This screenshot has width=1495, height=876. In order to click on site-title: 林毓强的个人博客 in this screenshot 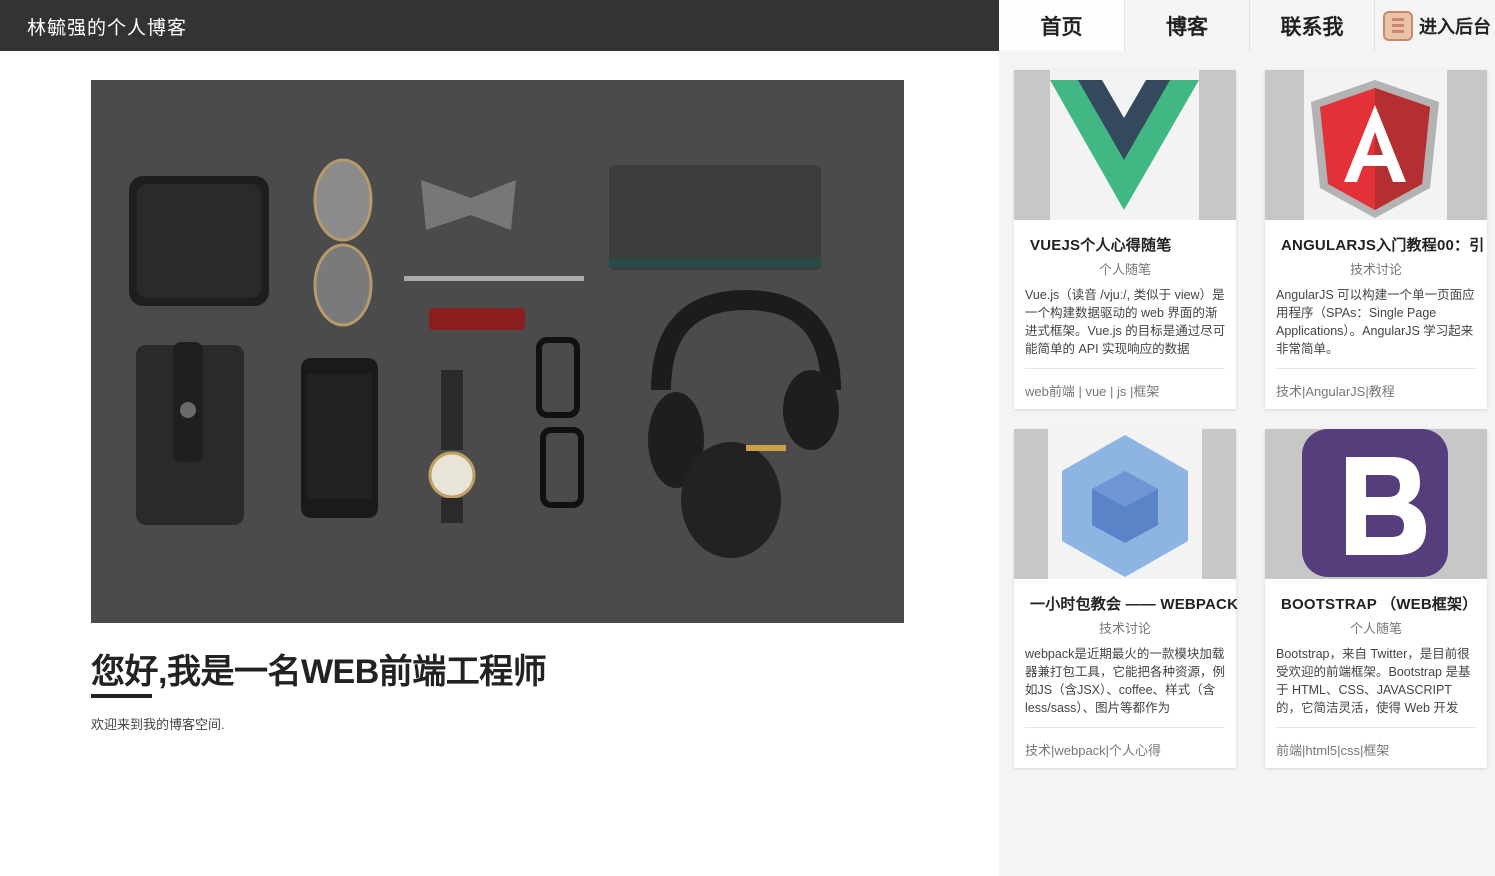, I will do `click(107, 26)`.